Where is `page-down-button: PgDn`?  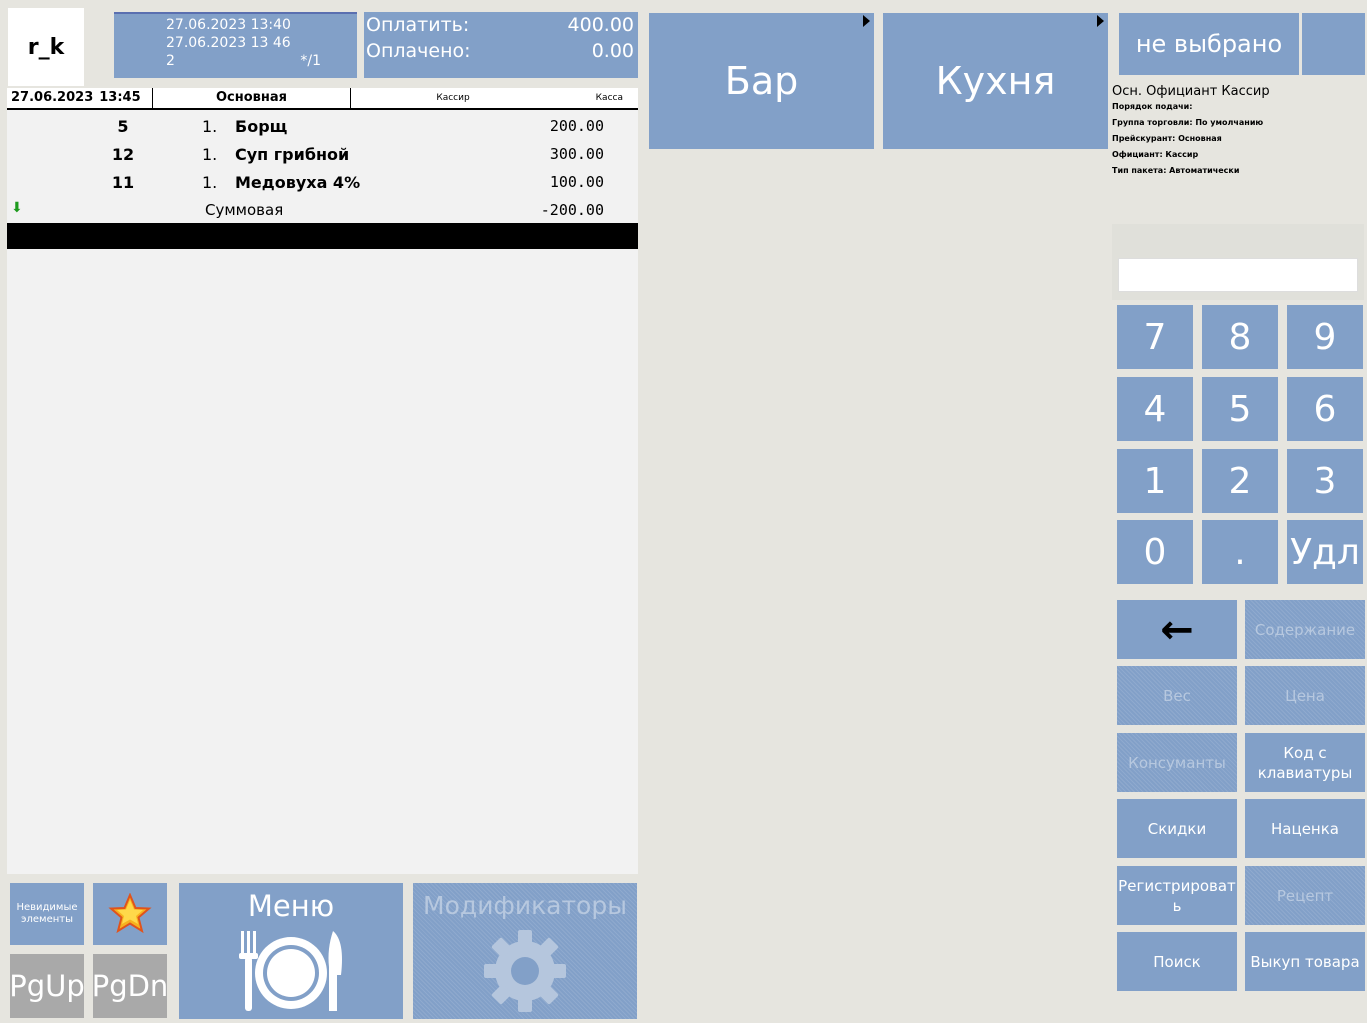 page-down-button: PgDn is located at coordinates (130, 986).